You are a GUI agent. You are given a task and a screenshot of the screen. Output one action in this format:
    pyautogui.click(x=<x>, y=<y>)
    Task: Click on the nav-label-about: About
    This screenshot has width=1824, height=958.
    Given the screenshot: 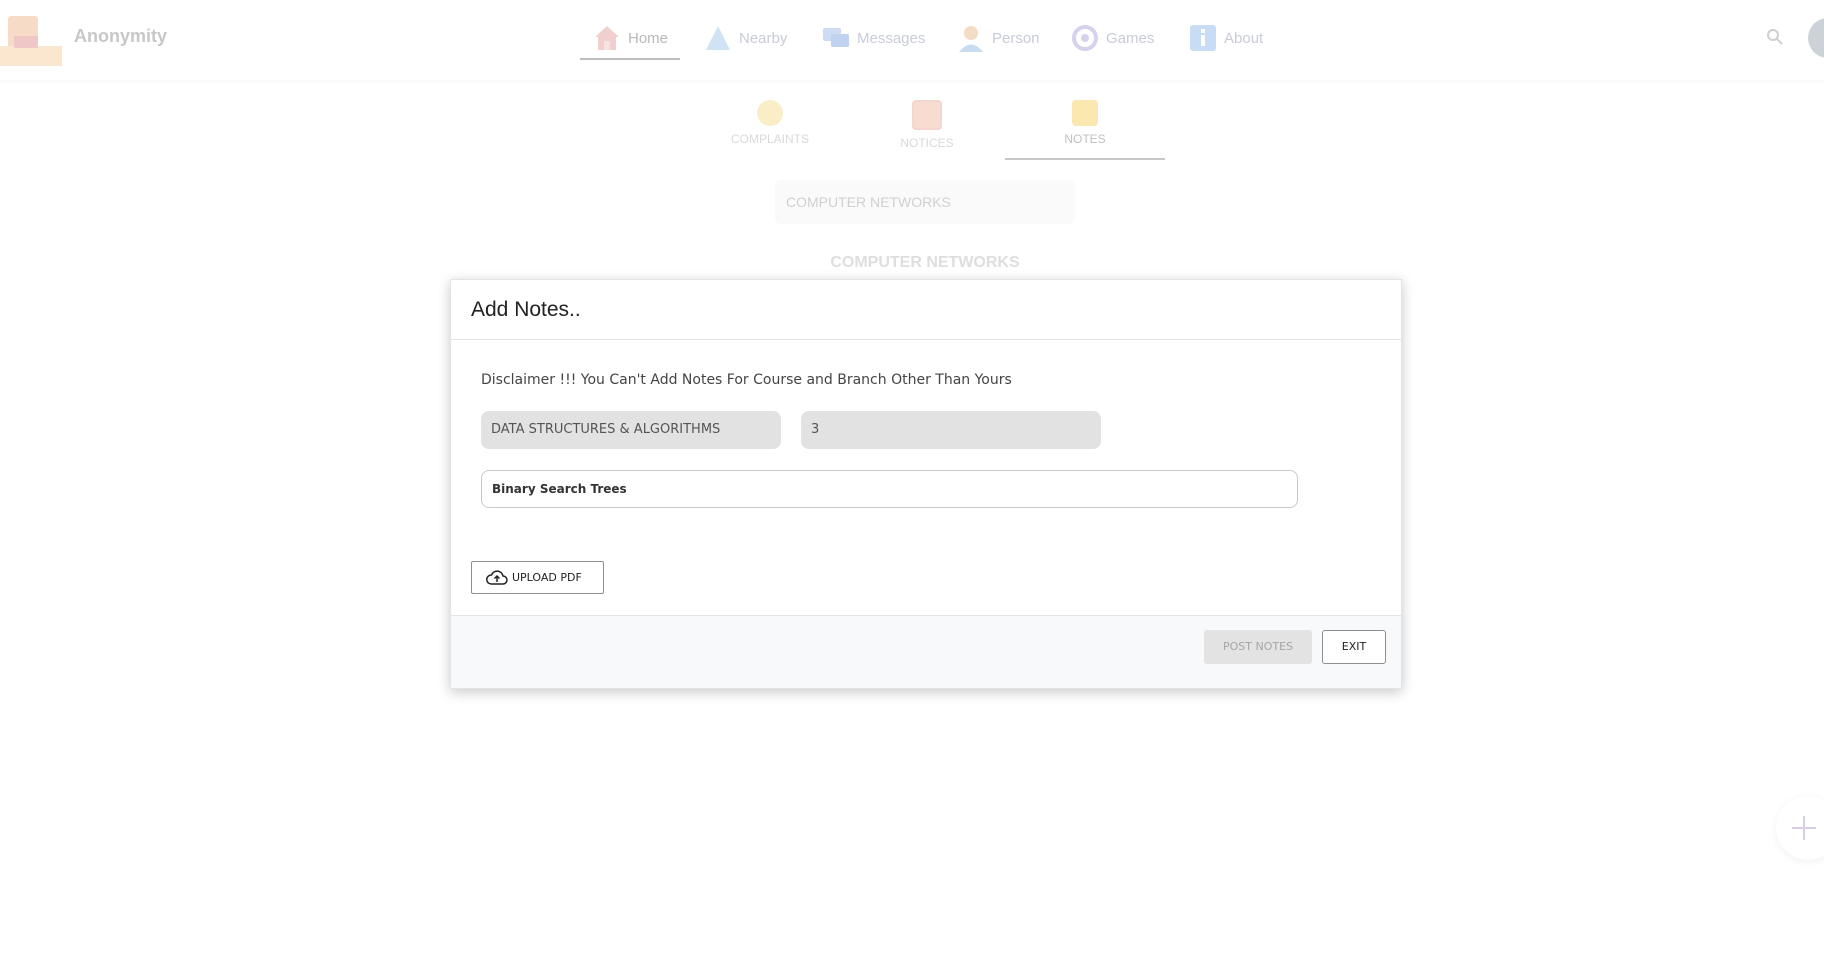 What is the action you would take?
    pyautogui.click(x=1244, y=38)
    